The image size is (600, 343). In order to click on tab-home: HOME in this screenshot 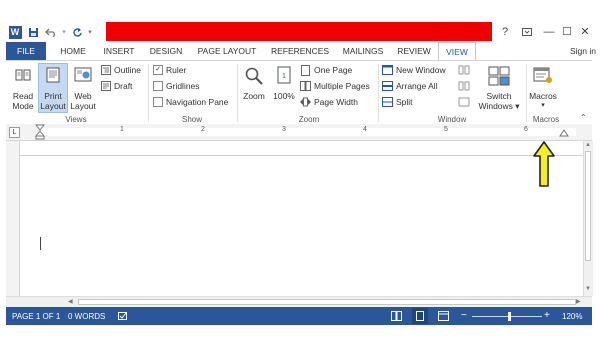, I will do `click(73, 51)`.